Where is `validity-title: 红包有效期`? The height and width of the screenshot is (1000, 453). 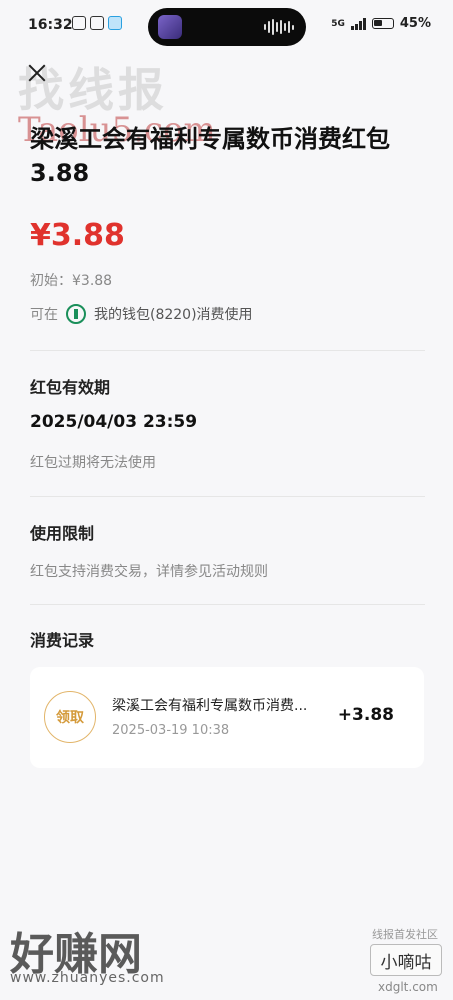 validity-title: 红包有效期 is located at coordinates (70, 387).